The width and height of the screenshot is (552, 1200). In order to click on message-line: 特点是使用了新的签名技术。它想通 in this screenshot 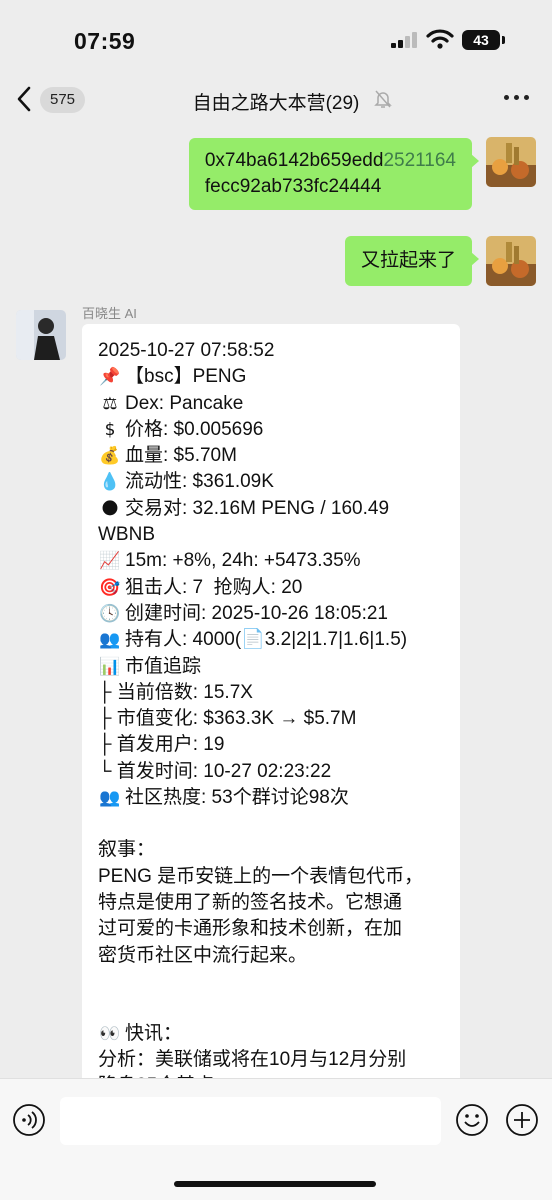, I will do `click(273, 903)`.